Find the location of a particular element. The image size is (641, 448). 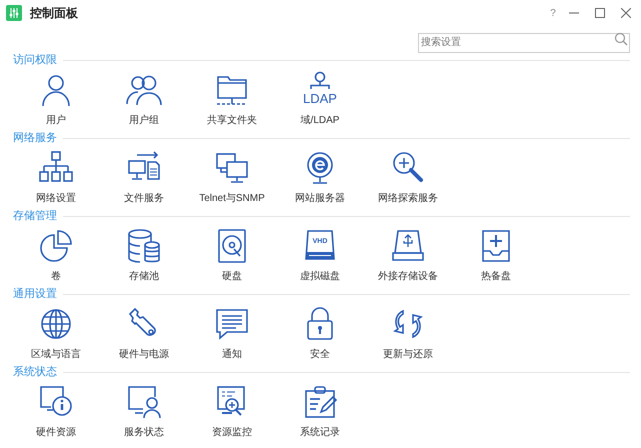

setting-link: 更新与还原 is located at coordinates (408, 354).